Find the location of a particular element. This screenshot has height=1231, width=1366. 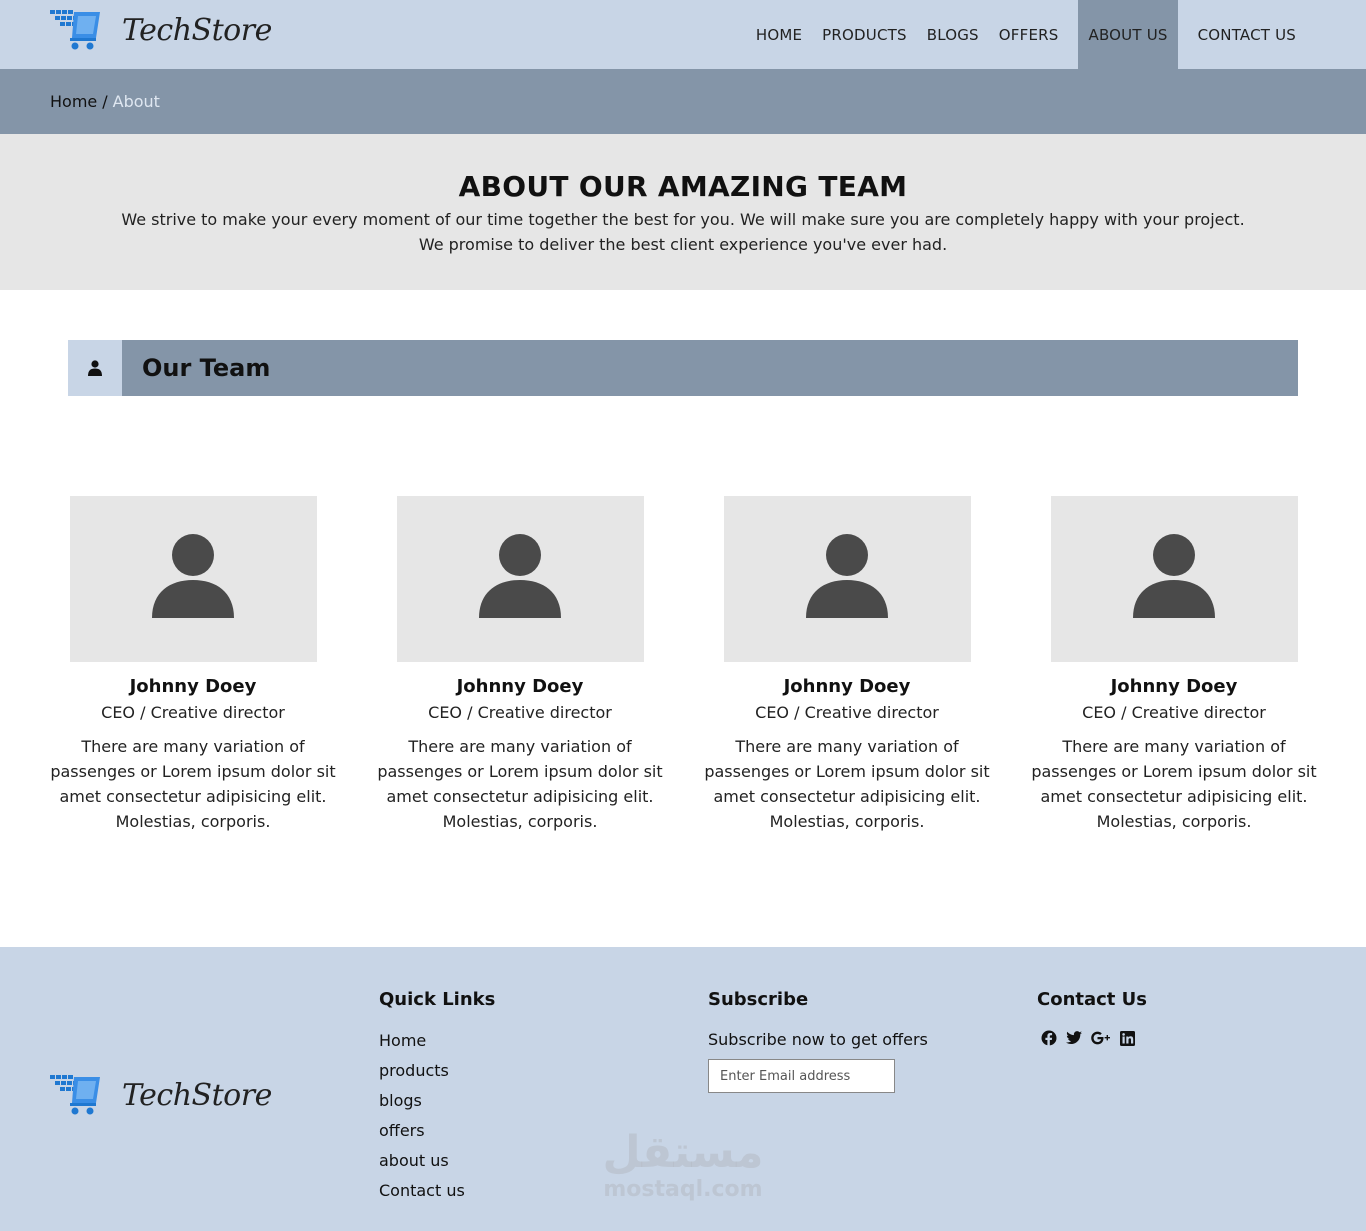

page-title: ABOUT OUR AMAZING TEAM is located at coordinates (683, 186).